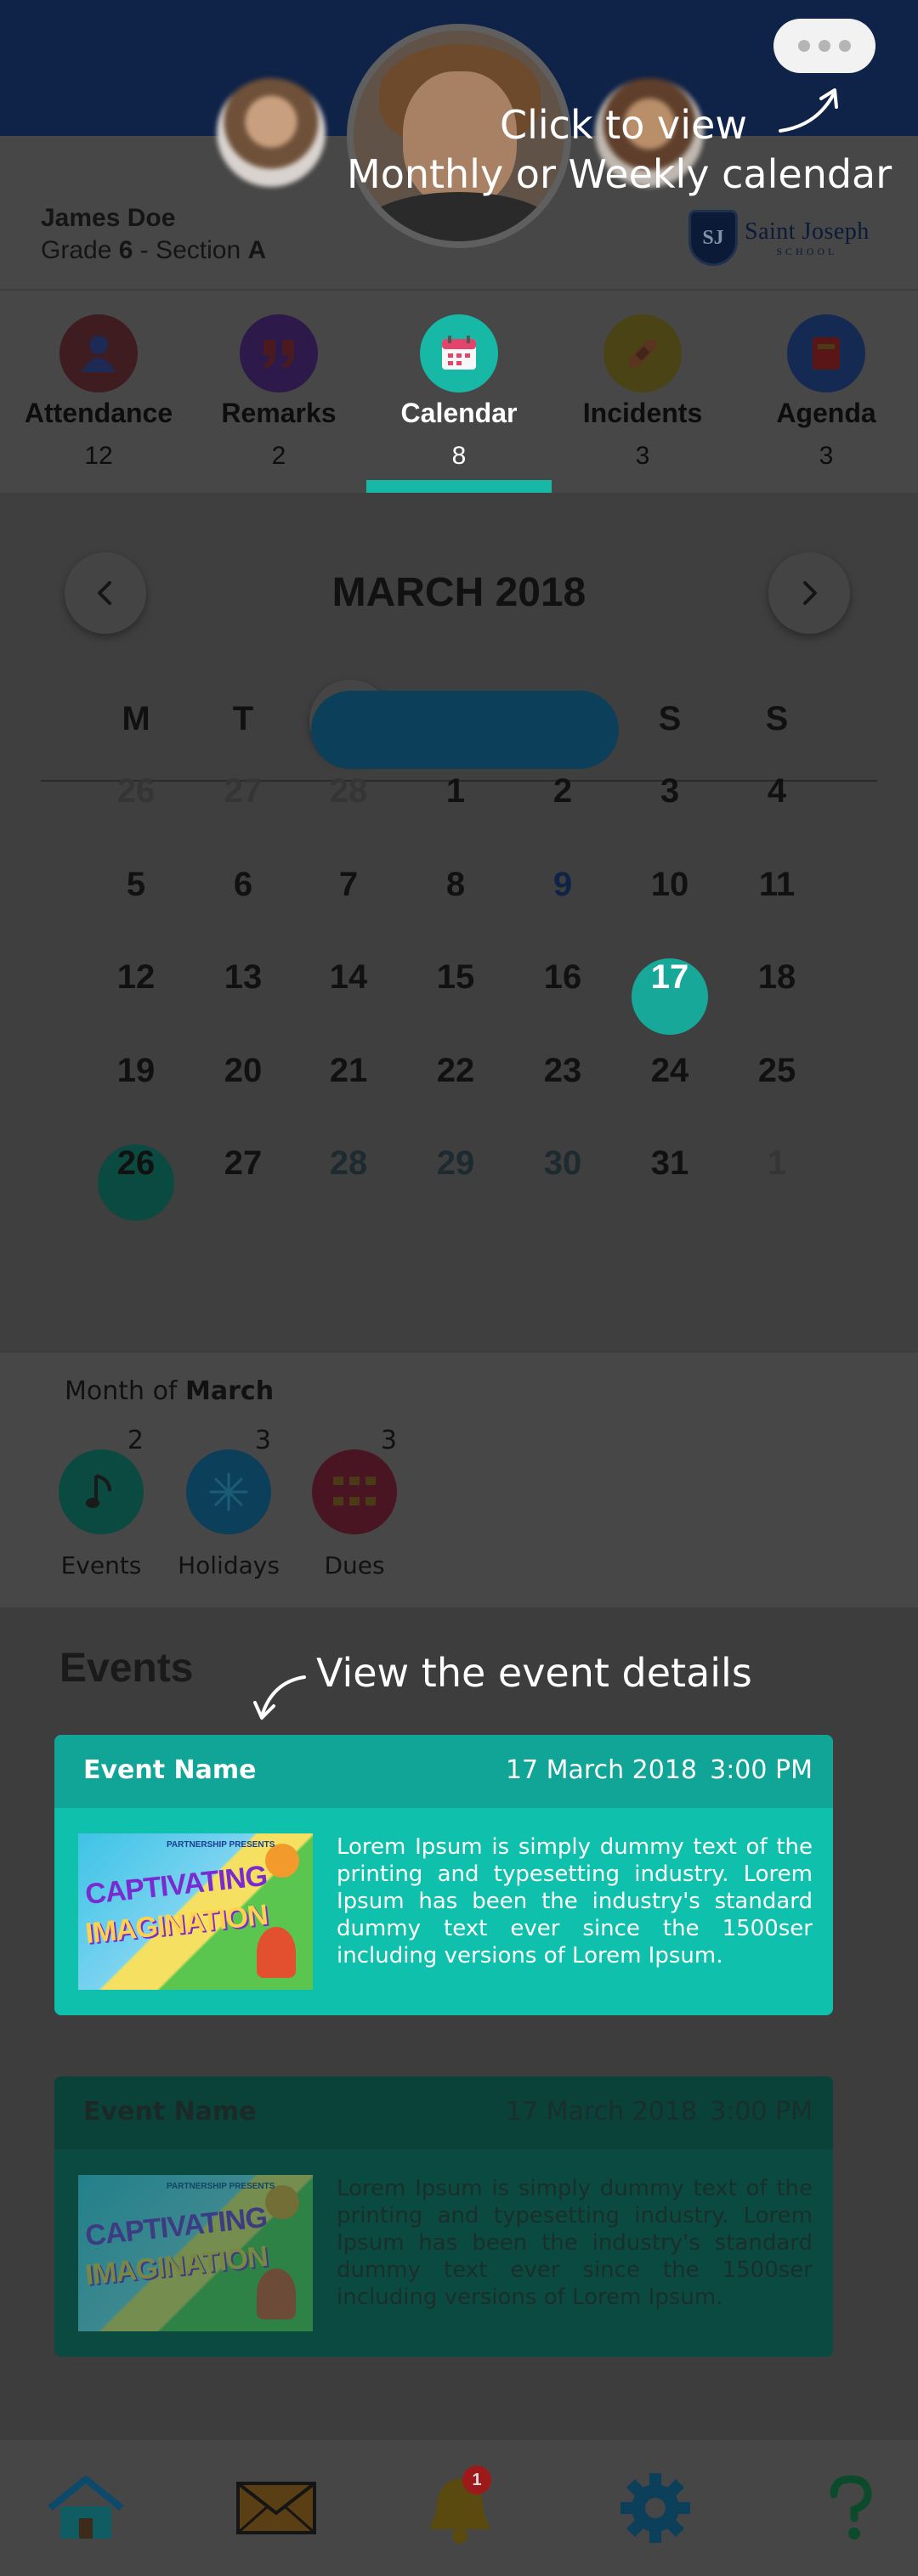 The height and width of the screenshot is (2576, 918). I want to click on home-icon, so click(86, 2507).